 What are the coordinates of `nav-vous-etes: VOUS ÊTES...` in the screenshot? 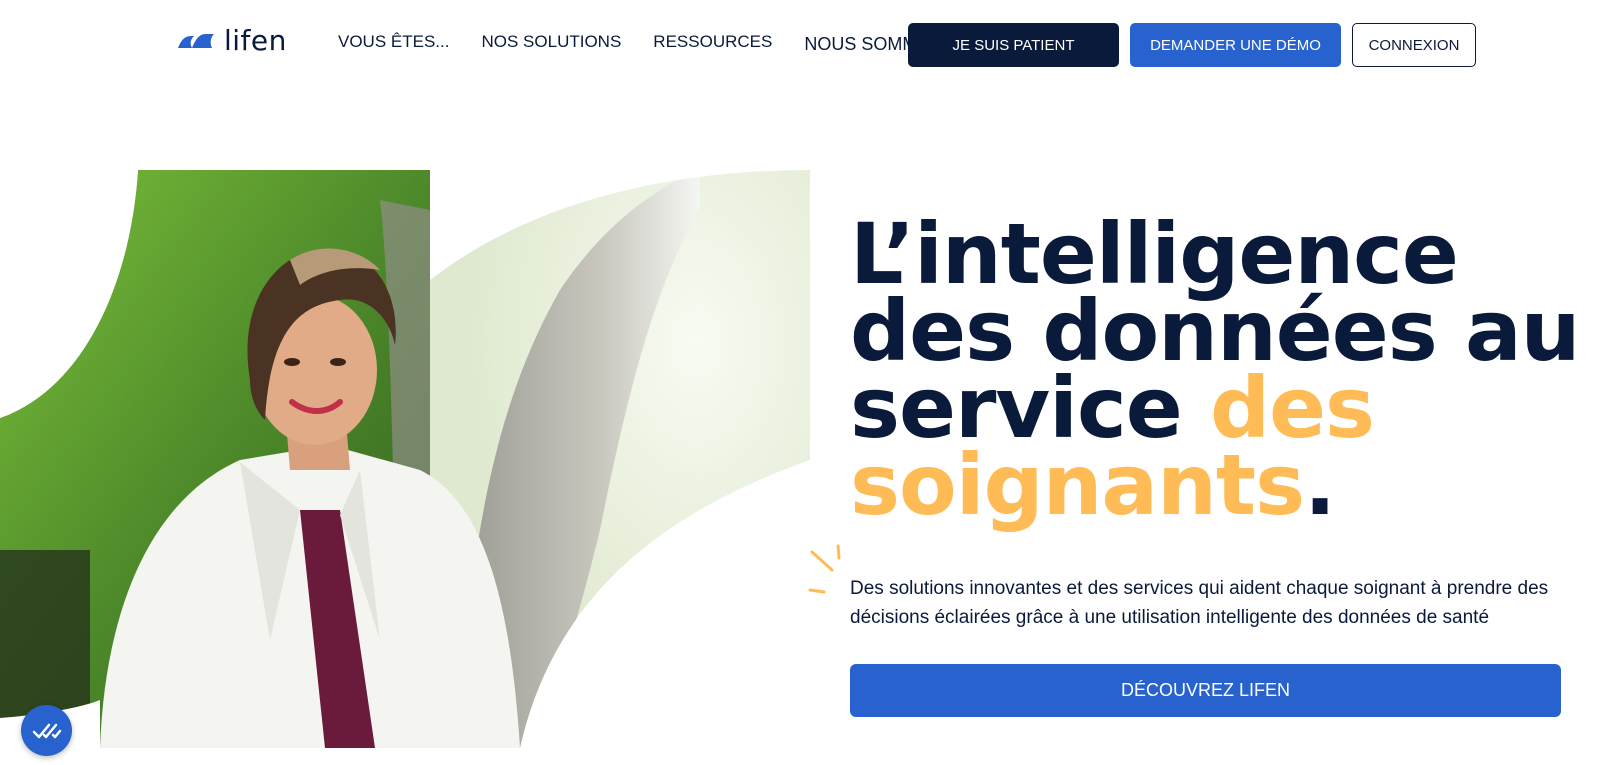 It's located at (393, 43).